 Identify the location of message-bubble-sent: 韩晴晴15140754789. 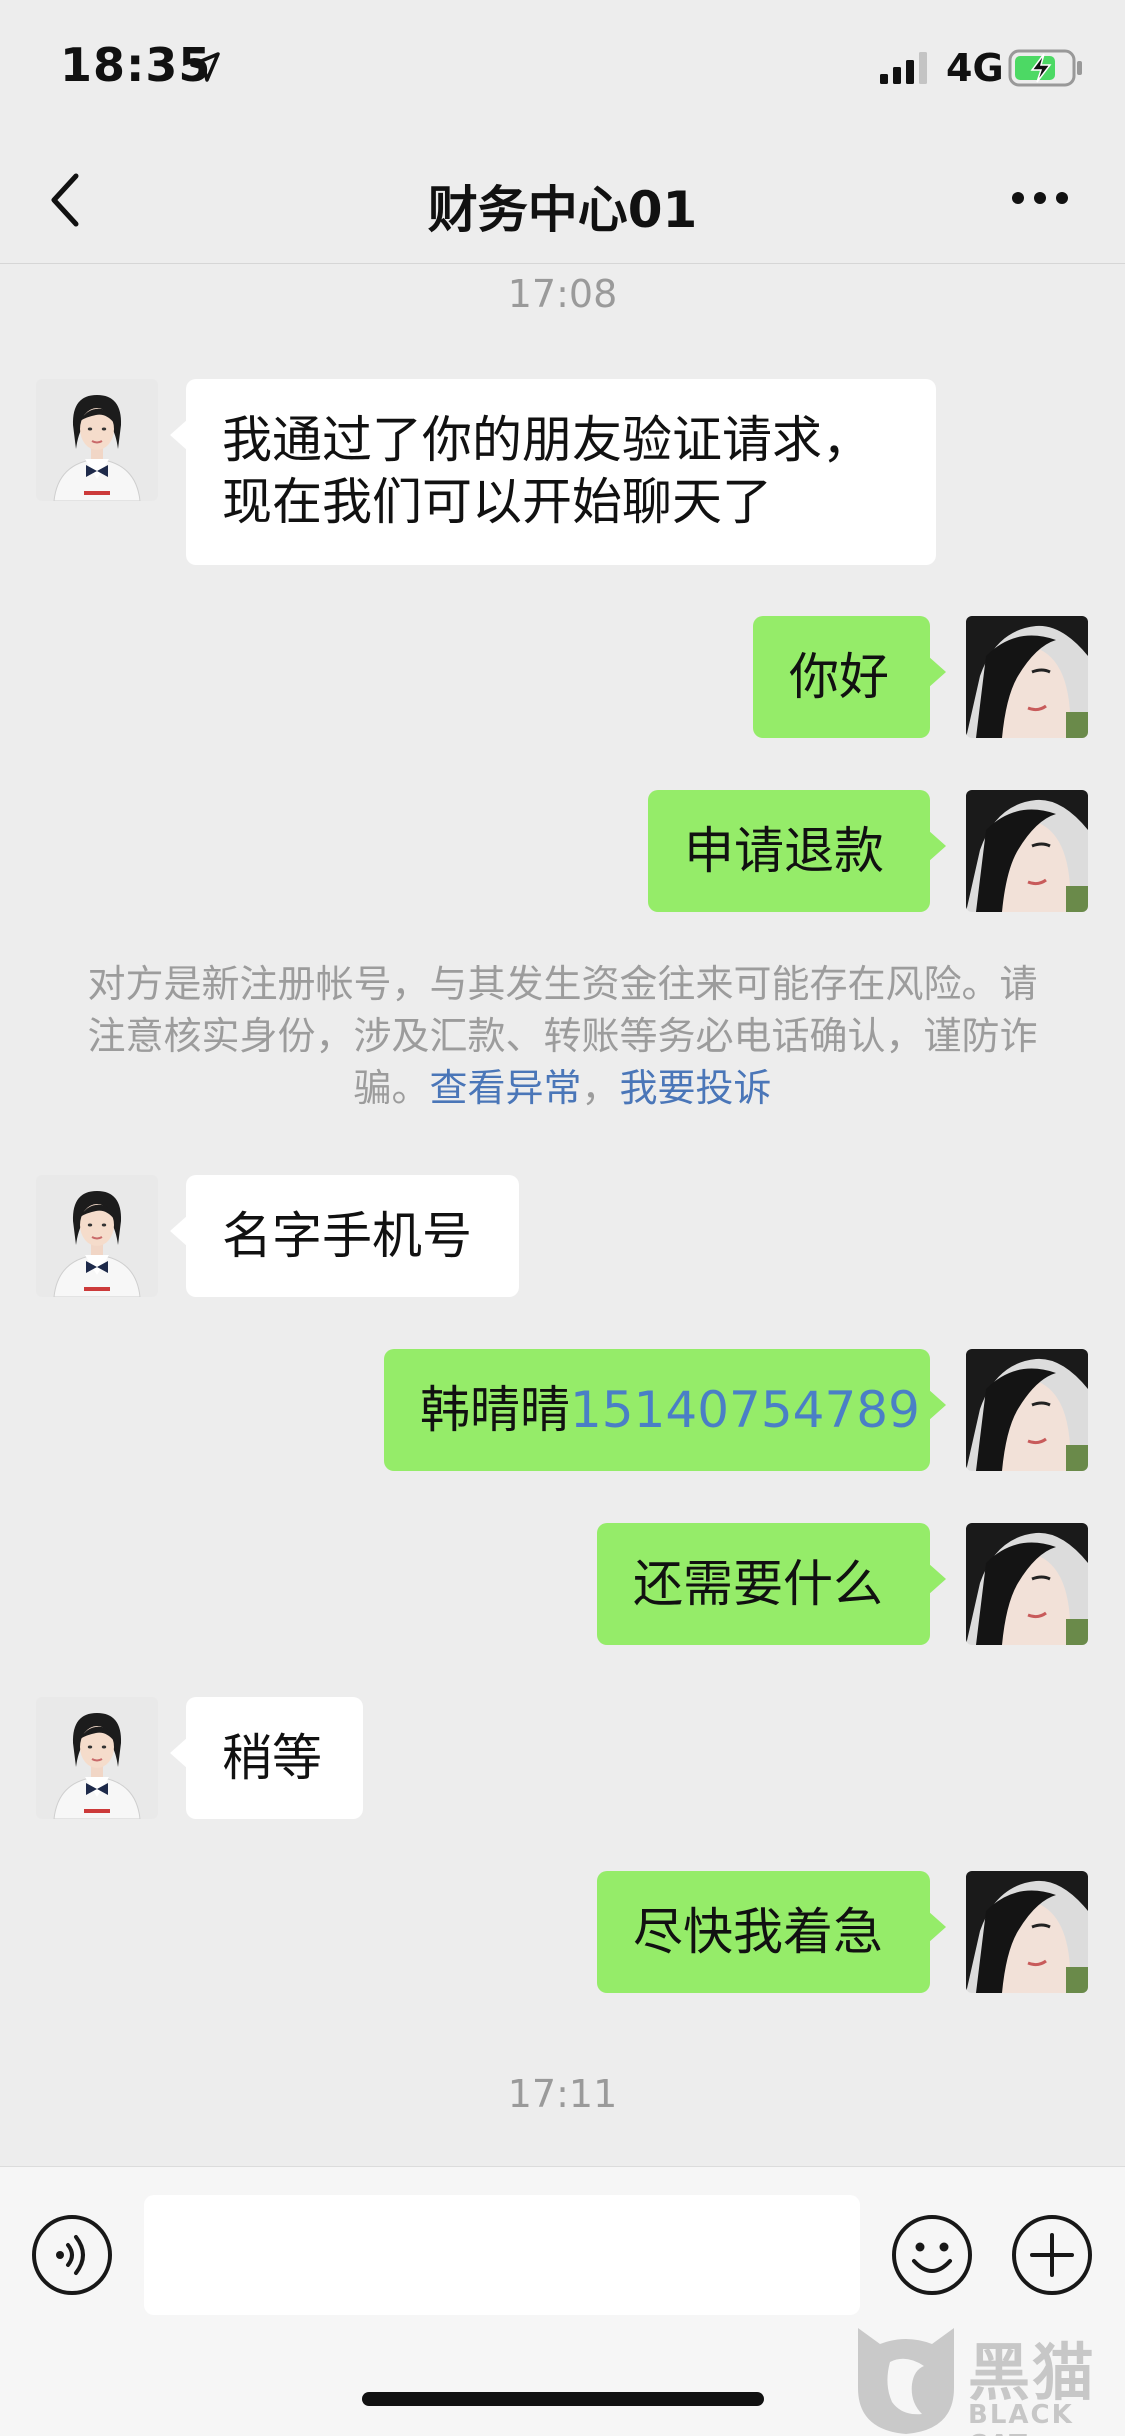
(665, 1410).